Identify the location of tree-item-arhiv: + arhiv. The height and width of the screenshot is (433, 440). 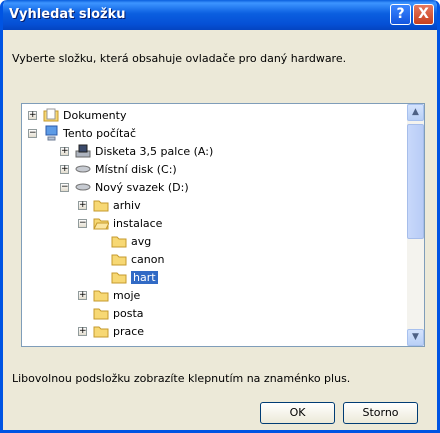
(109, 205).